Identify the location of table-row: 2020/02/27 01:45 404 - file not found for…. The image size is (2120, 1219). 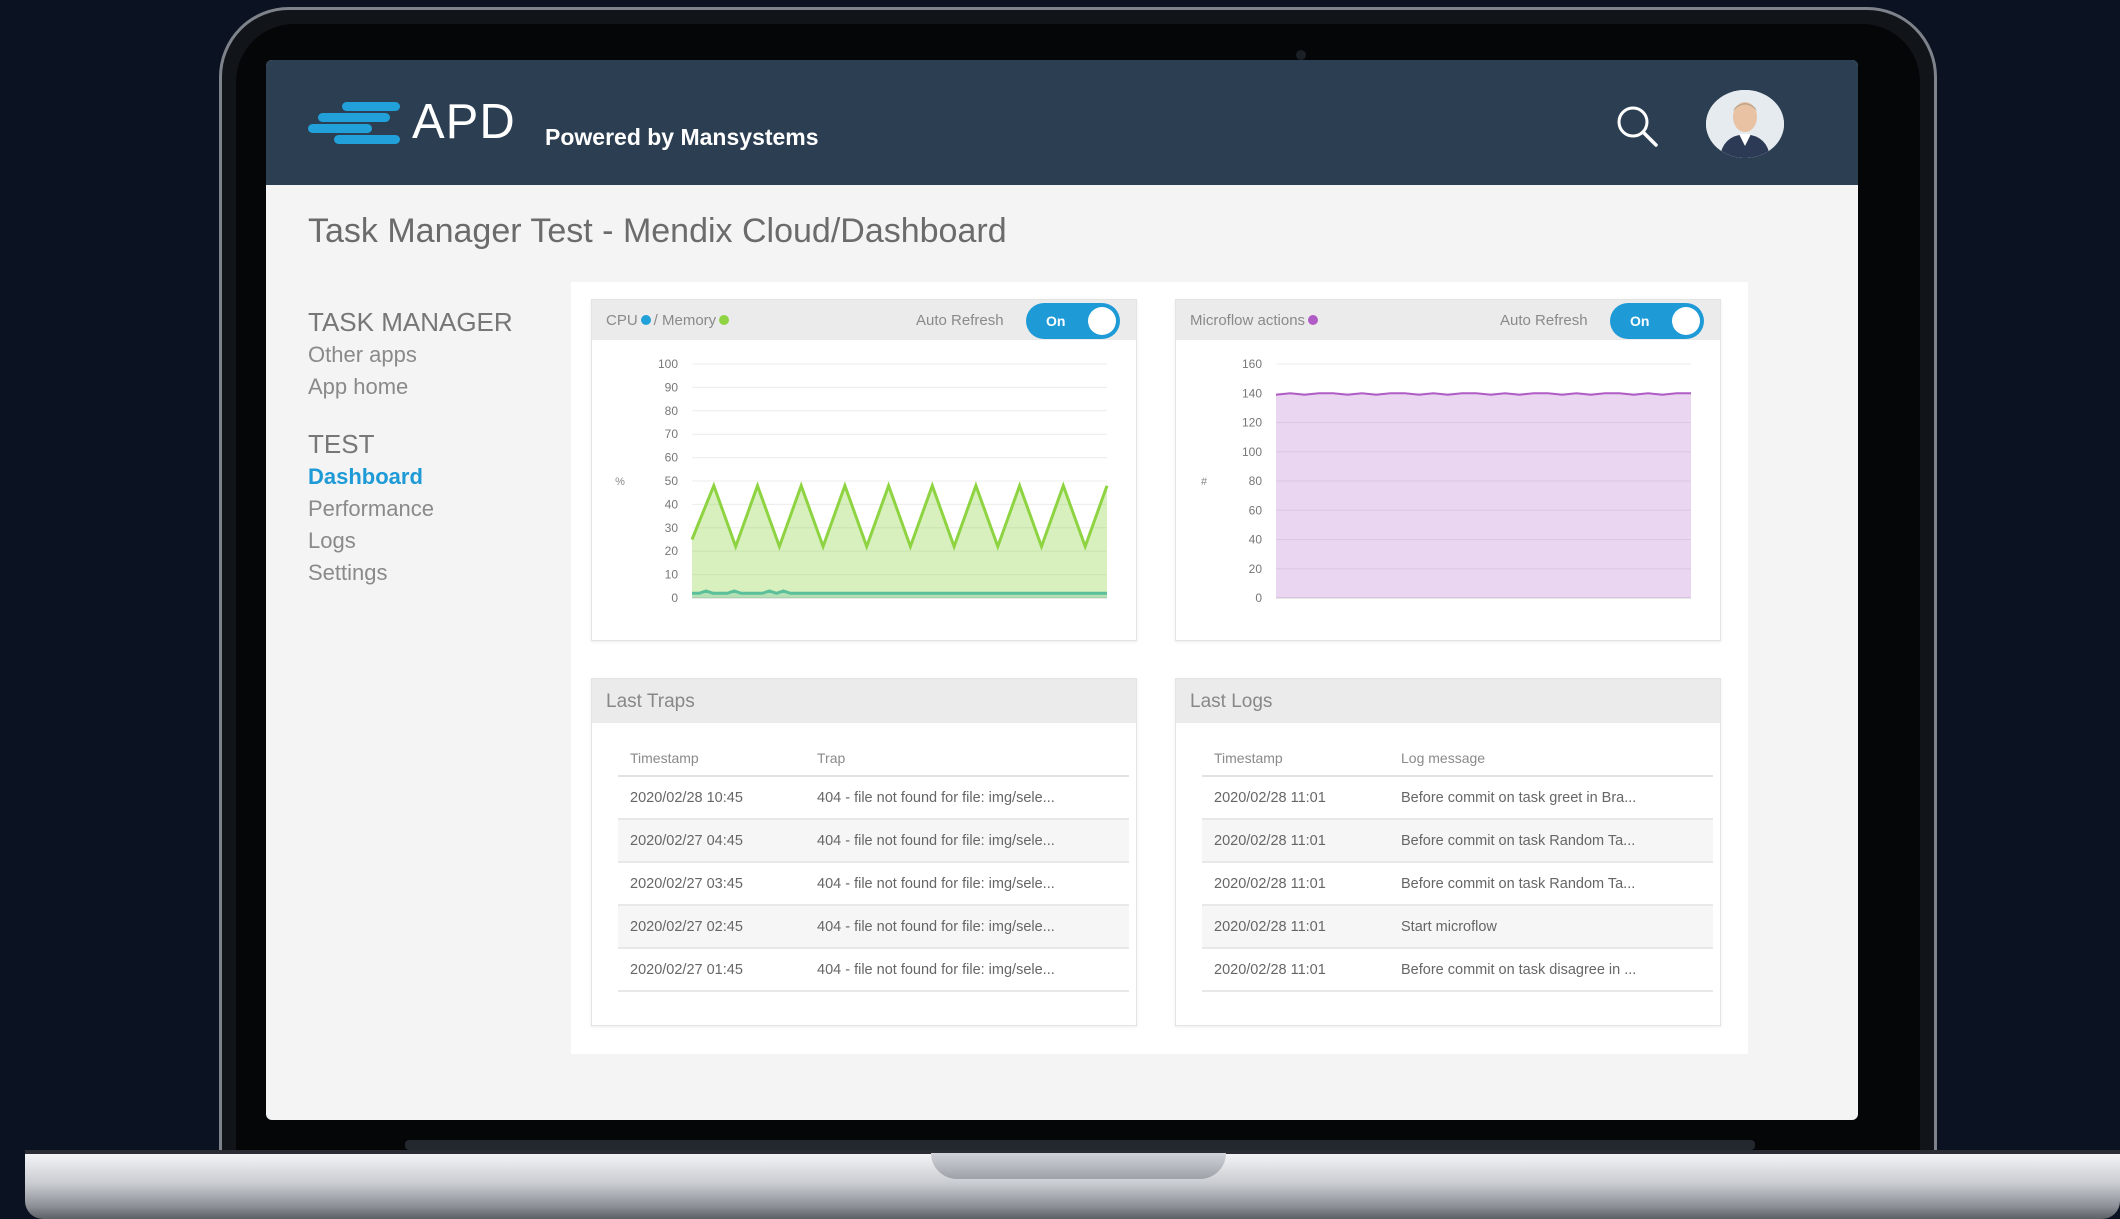
(873, 970).